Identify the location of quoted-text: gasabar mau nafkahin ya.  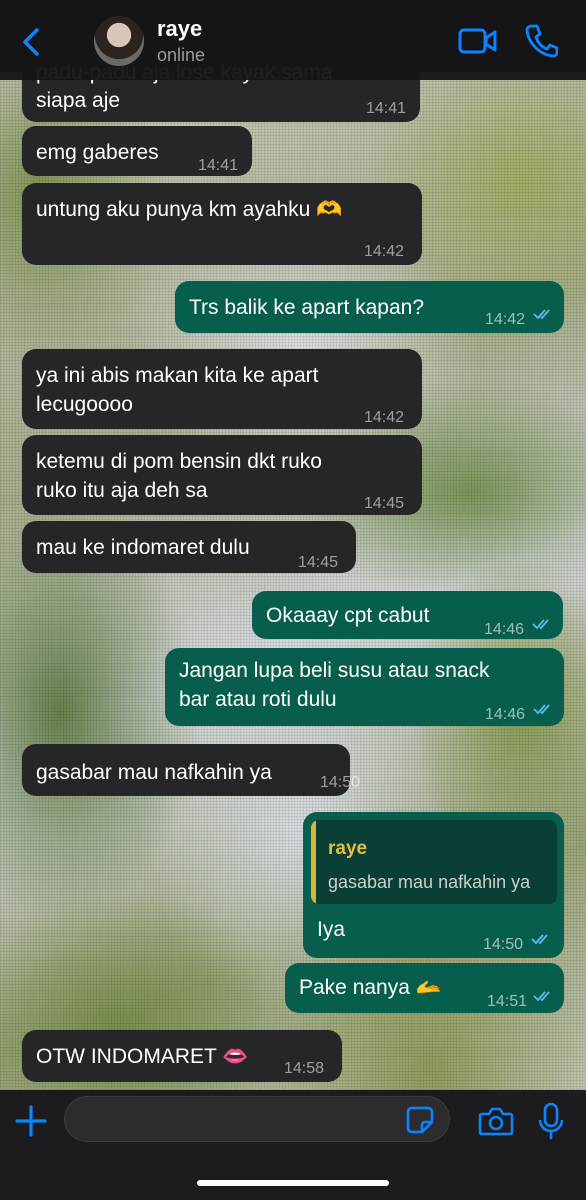
(429, 882).